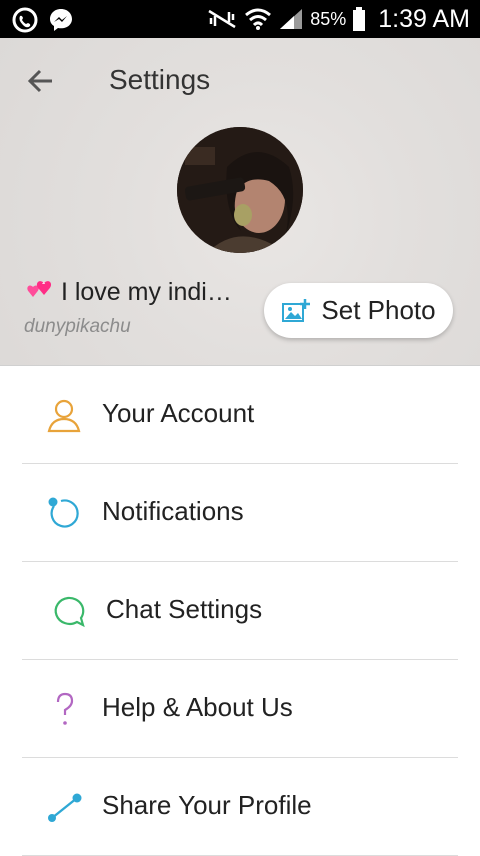 The image size is (480, 856). I want to click on back-button, so click(42, 81).